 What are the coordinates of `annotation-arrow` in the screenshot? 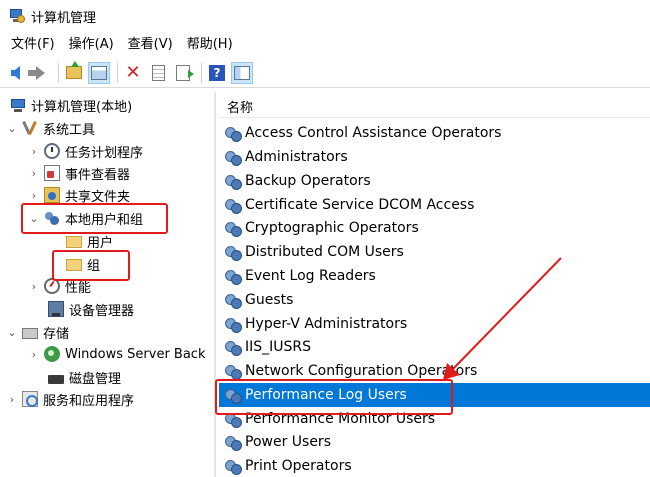 It's located at (502, 318).